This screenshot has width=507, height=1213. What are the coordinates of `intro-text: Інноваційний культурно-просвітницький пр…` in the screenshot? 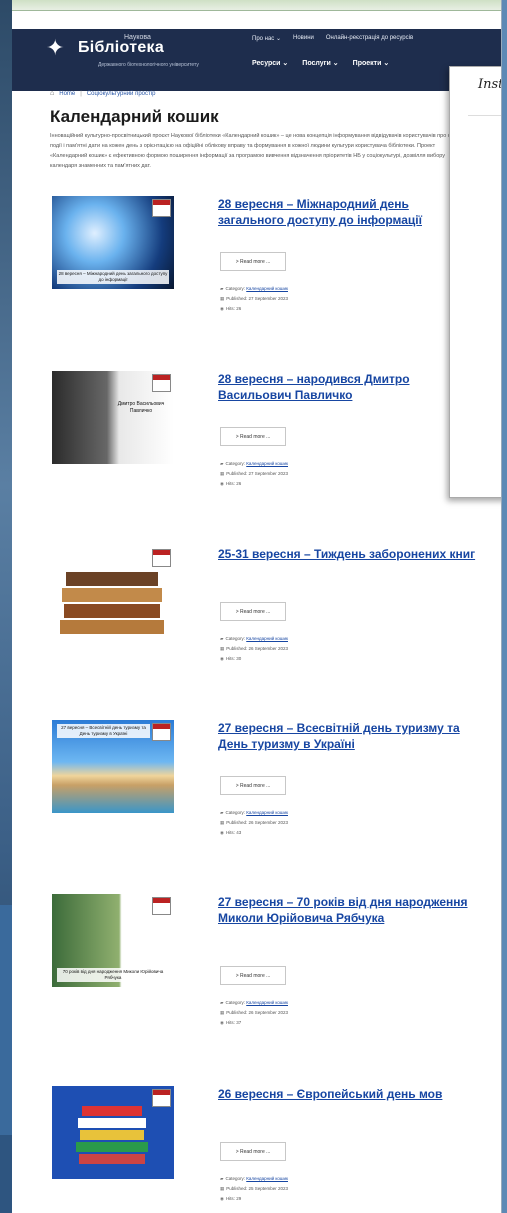 It's located at (257, 151).